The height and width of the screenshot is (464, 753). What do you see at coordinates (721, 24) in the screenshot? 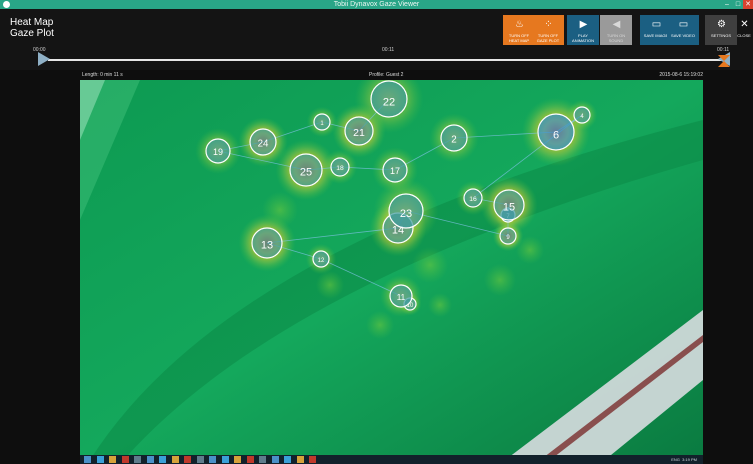
I see `gear-icon: ⚙` at bounding box center [721, 24].